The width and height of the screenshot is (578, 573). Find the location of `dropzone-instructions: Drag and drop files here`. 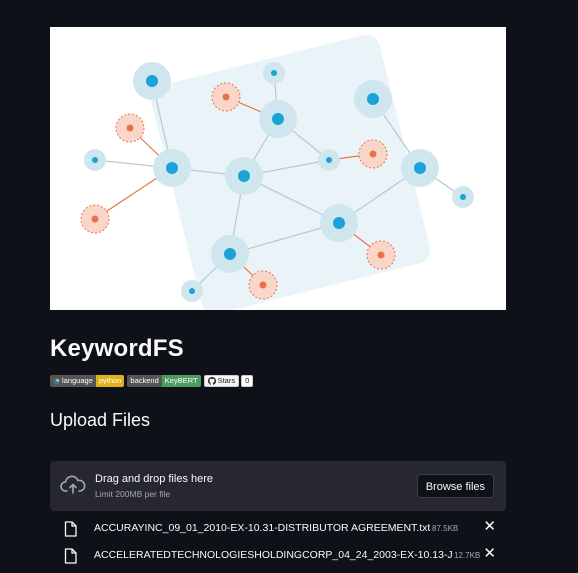

dropzone-instructions: Drag and drop files here is located at coordinates (154, 479).